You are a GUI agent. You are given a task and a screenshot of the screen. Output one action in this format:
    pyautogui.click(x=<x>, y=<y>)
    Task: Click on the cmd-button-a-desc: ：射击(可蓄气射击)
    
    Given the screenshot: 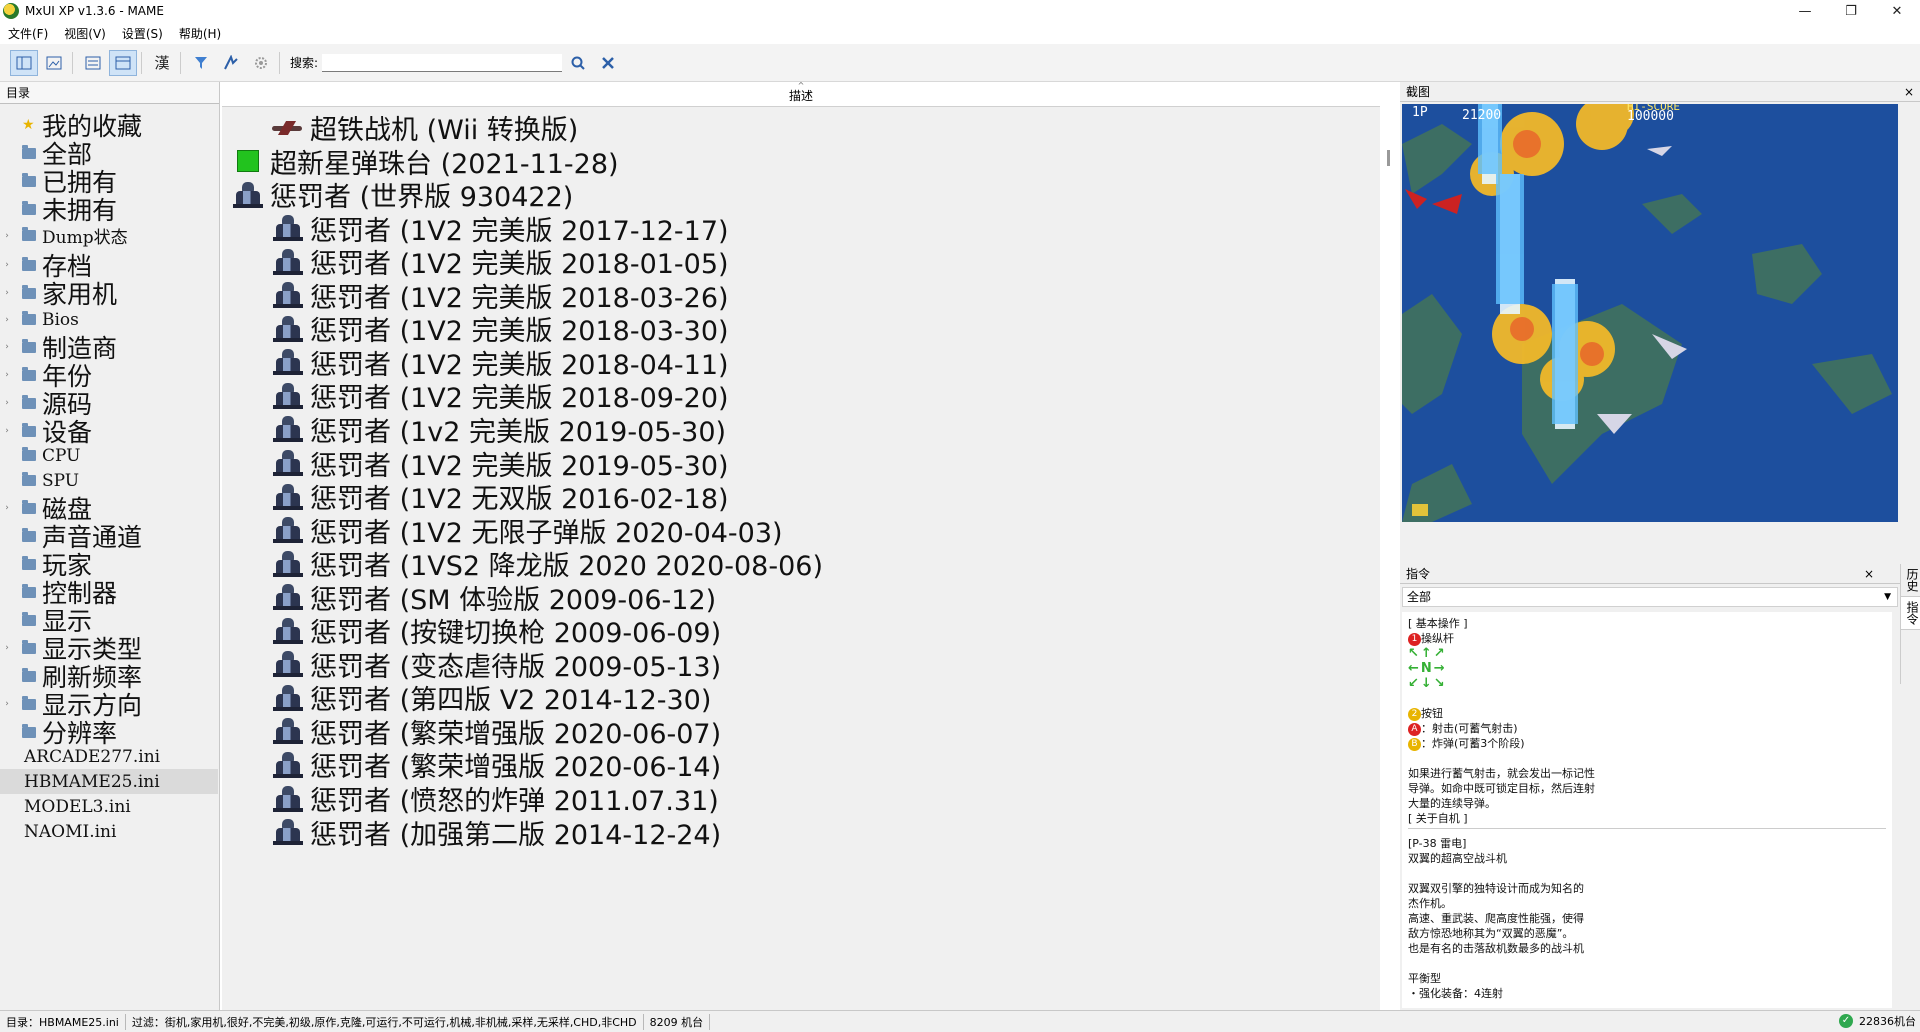 What is the action you would take?
    pyautogui.click(x=1469, y=728)
    